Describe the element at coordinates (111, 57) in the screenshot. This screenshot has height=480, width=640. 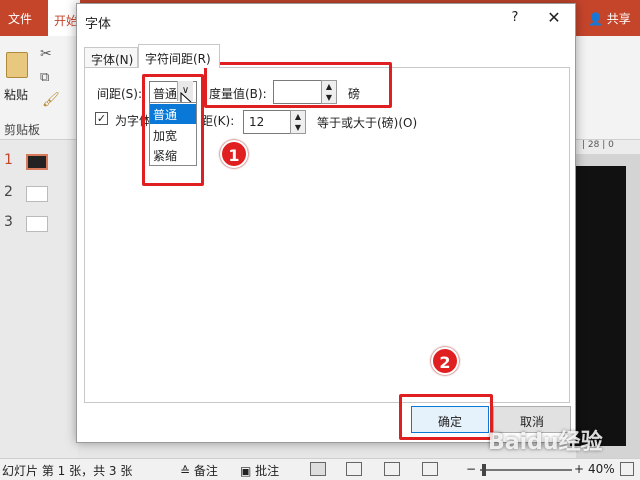
I see `tab-font: 字体(N)` at that location.